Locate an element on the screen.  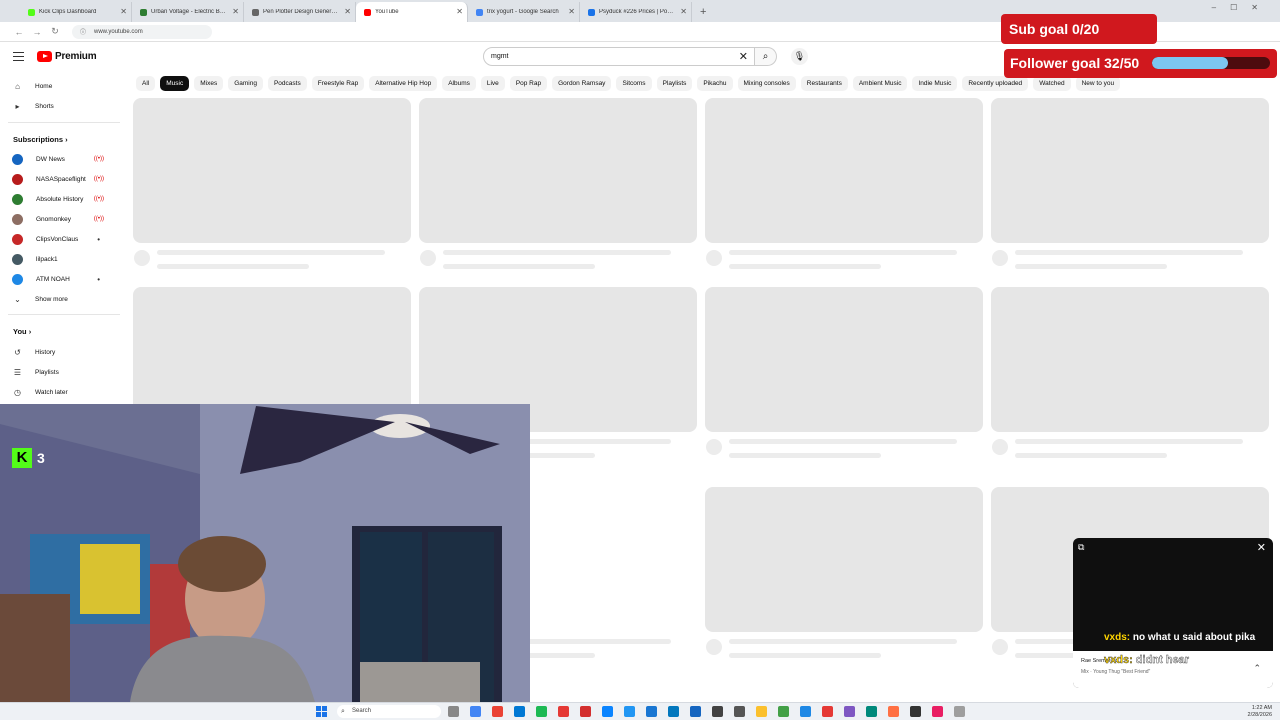
sidebar-item-subscription: ClipsVonClaus • is located at coordinates (67, 239).